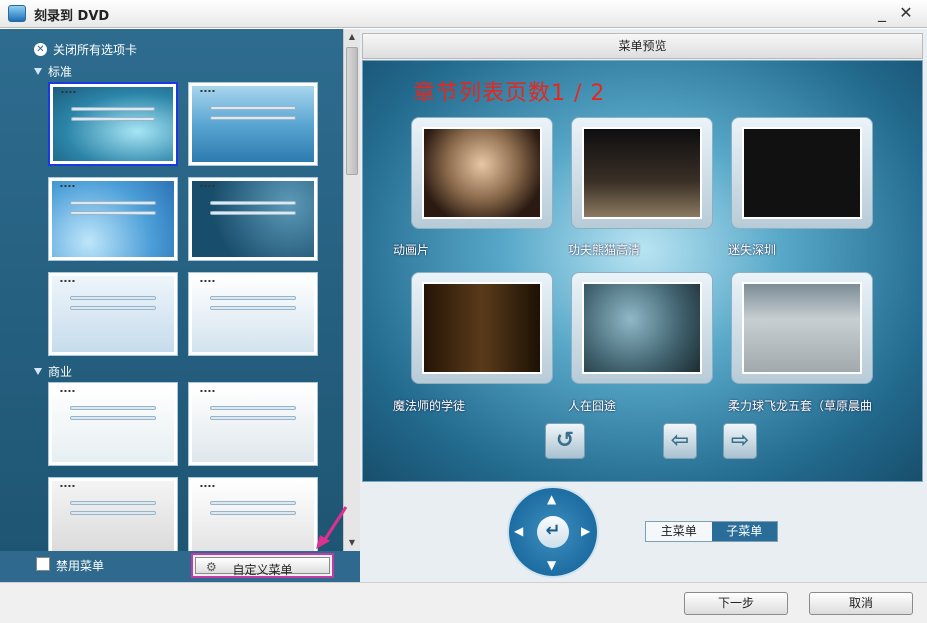  Describe the element at coordinates (43, 564) in the screenshot. I see `disable-menu-checkbox` at that location.